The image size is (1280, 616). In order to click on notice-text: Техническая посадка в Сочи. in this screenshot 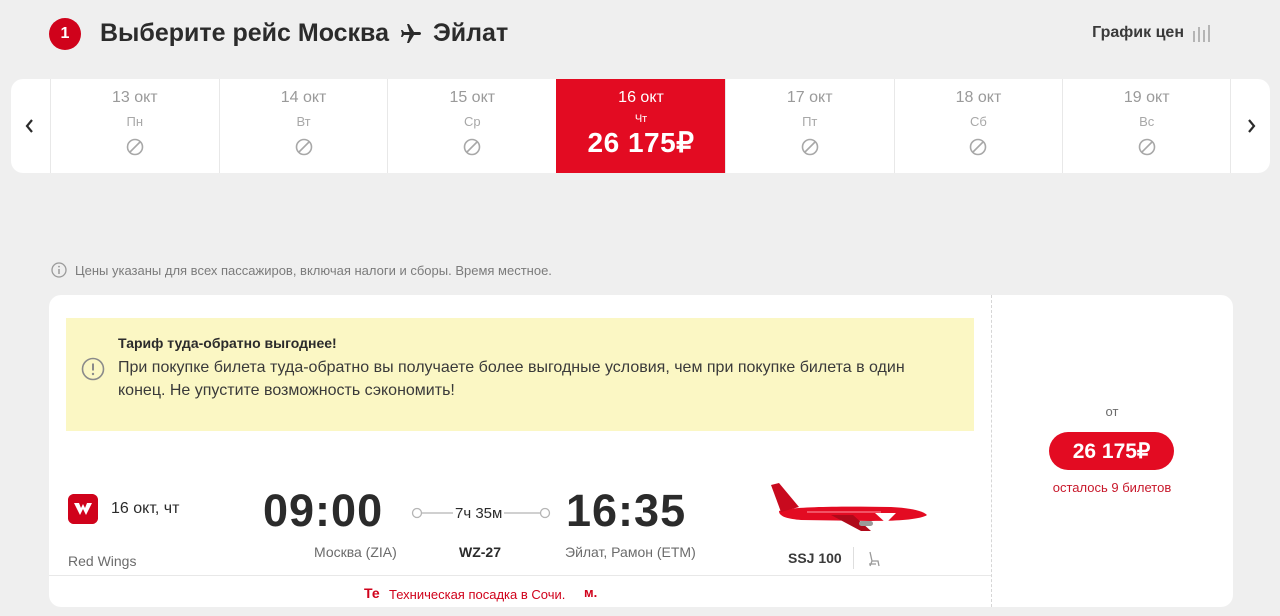, I will do `click(477, 594)`.